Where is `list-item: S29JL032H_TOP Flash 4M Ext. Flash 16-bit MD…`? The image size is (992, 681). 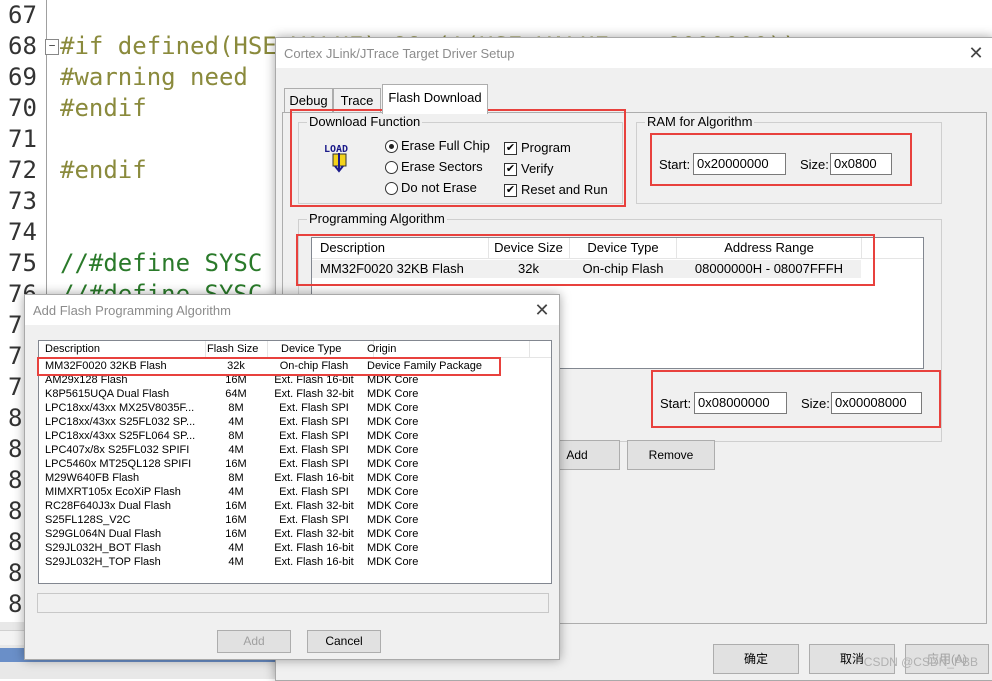 list-item: S29JL032H_TOP Flash 4M Ext. Flash 16-bit MD… is located at coordinates (295, 562).